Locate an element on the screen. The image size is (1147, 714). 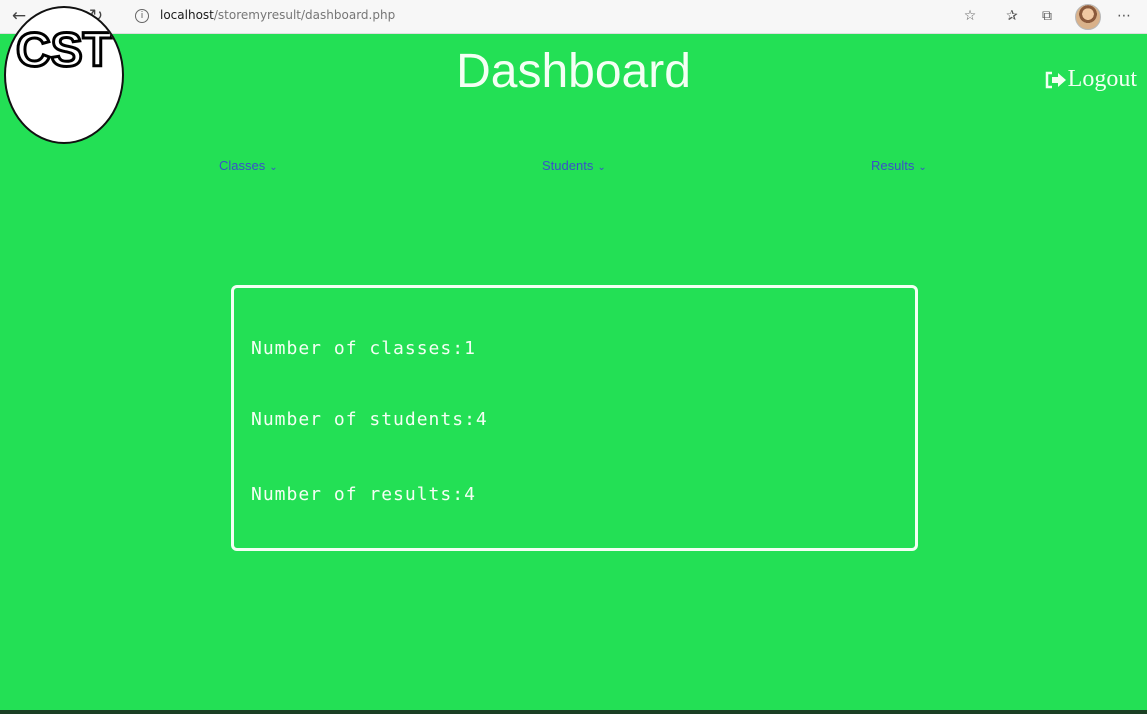
site-info-icon: i is located at coordinates (142, 16).